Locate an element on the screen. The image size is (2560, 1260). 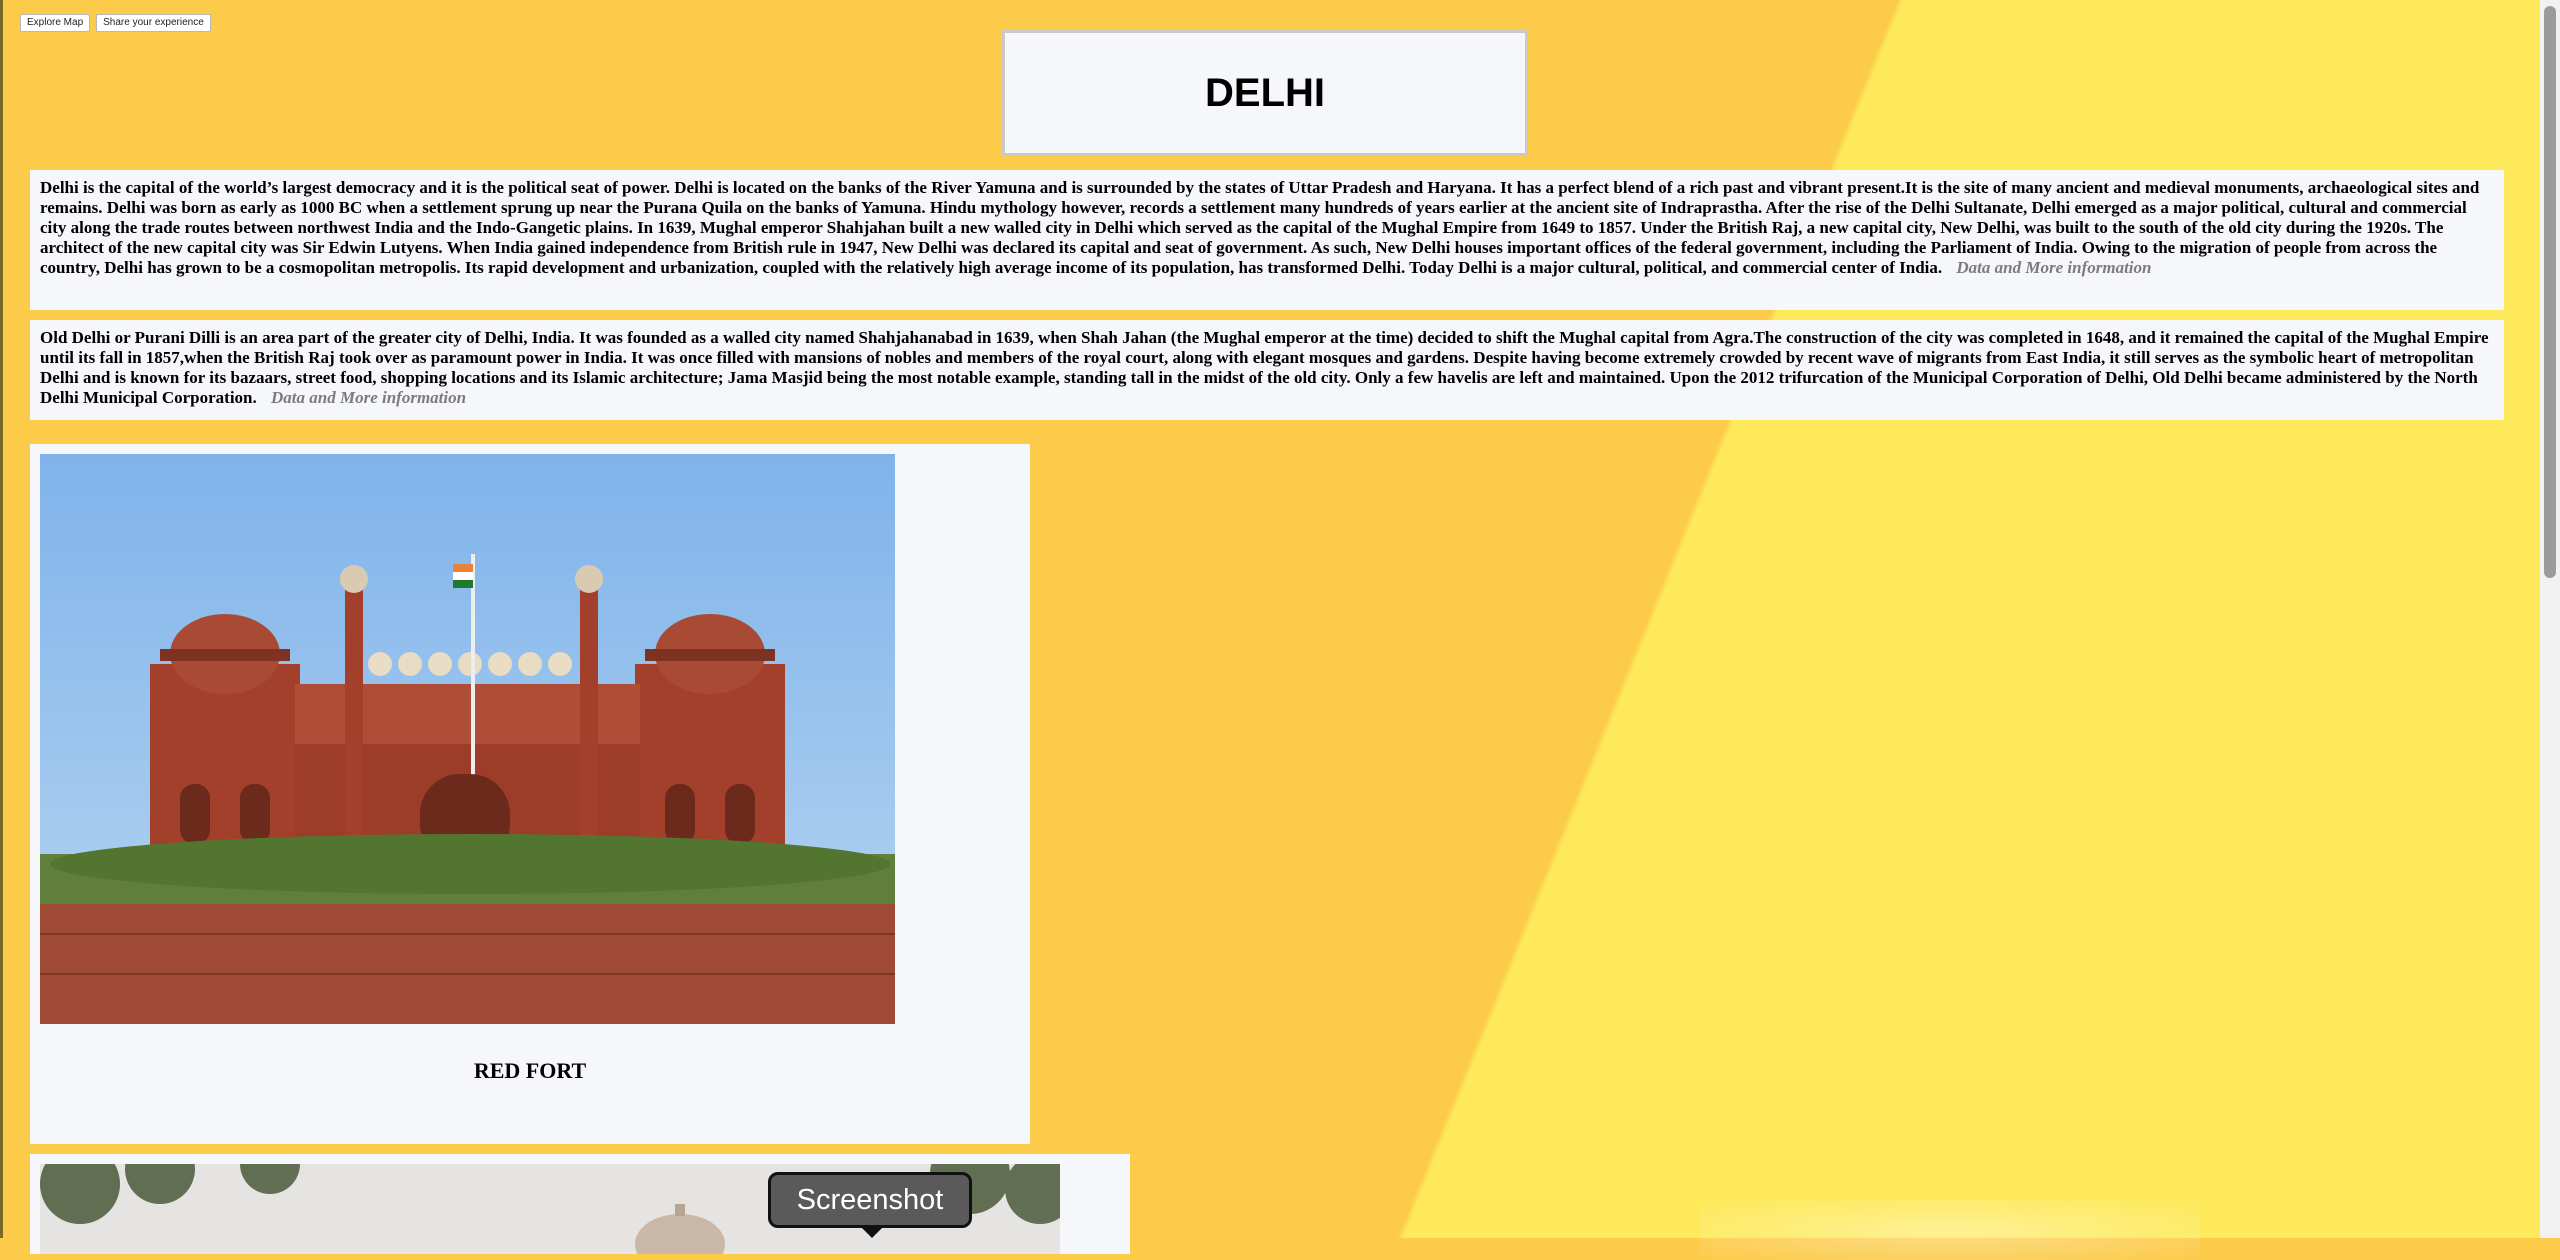
explore-map-button: Explore Map is located at coordinates (55, 23).